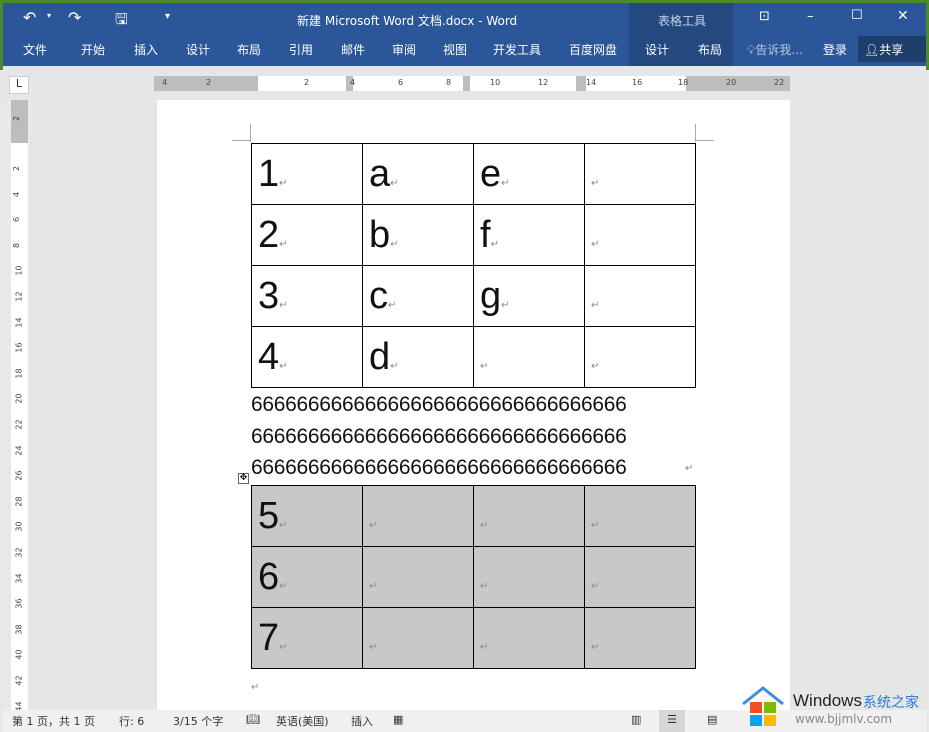 This screenshot has height=732, width=929. What do you see at coordinates (418, 235) in the screenshot?
I see `table-cell: b↵` at bounding box center [418, 235].